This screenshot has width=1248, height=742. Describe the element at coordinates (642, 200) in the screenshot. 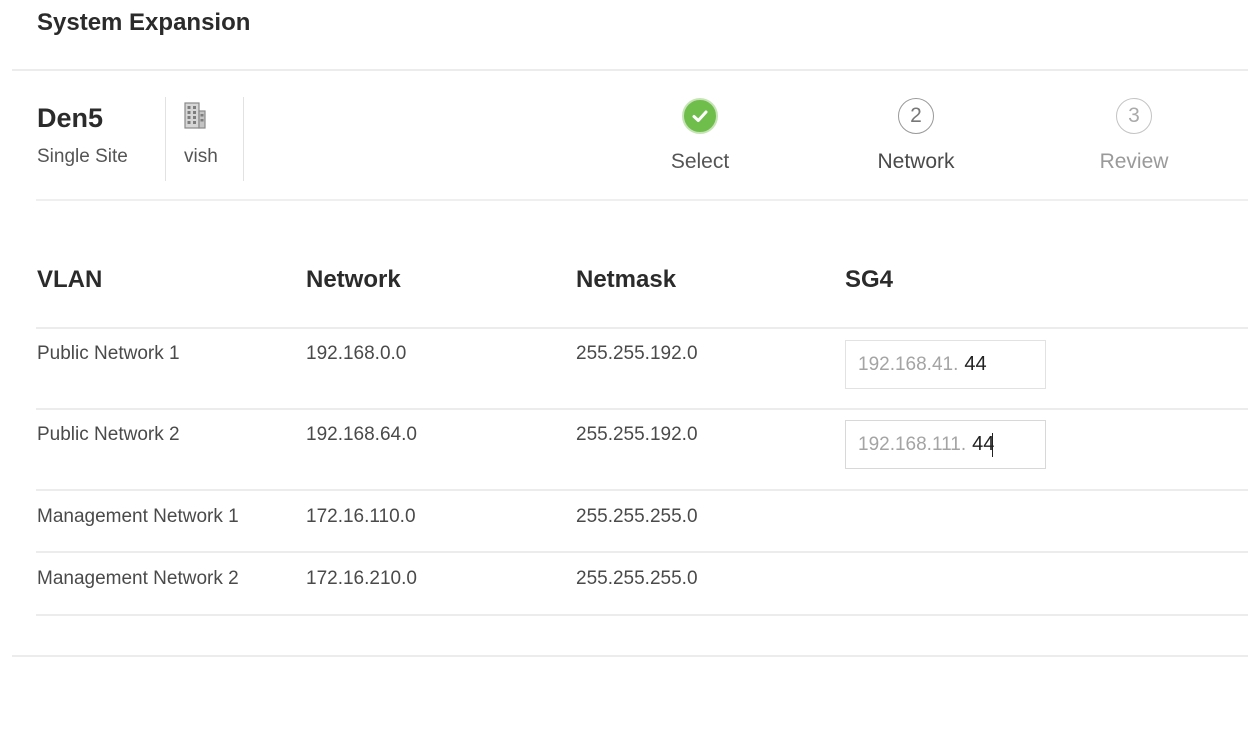

I see `steps-divider` at that location.